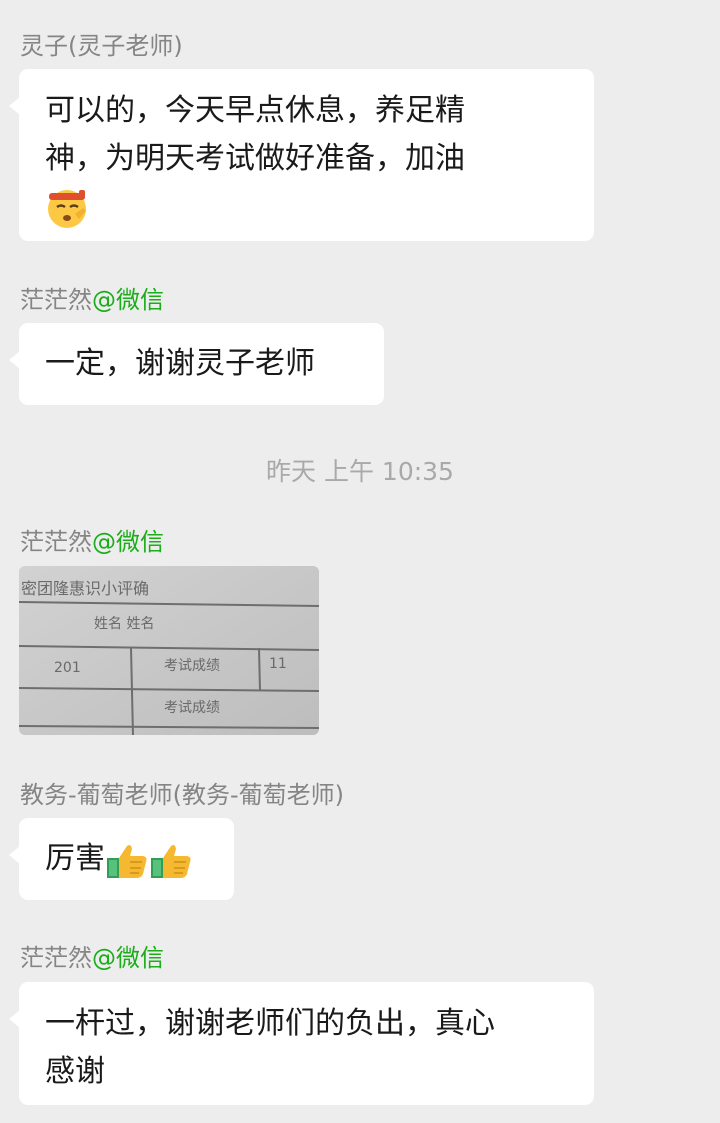 The height and width of the screenshot is (1123, 720). Describe the element at coordinates (75, 858) in the screenshot. I see `message-text: 厉害` at that location.